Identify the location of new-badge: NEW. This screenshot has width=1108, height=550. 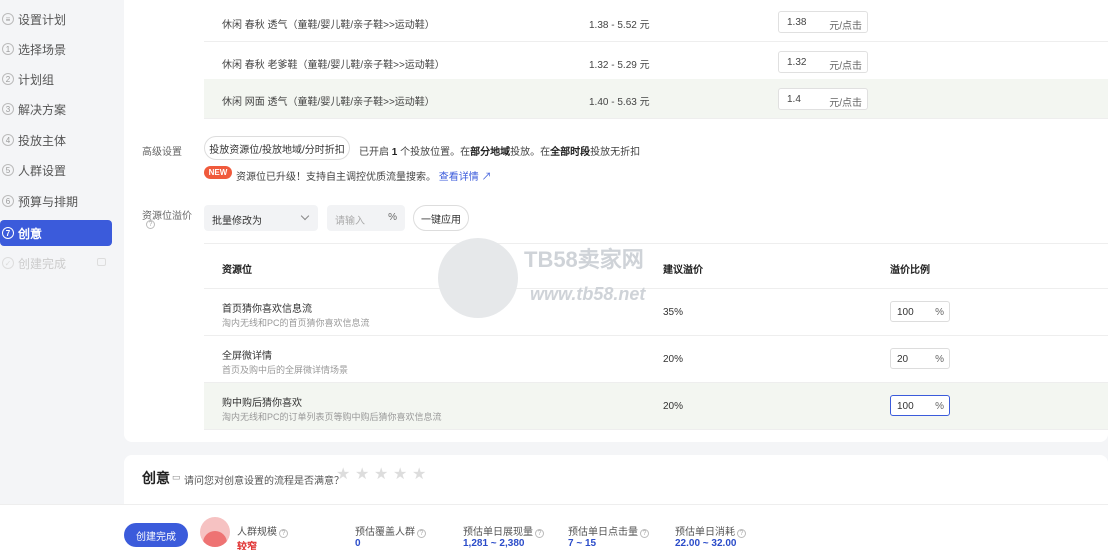
(218, 172).